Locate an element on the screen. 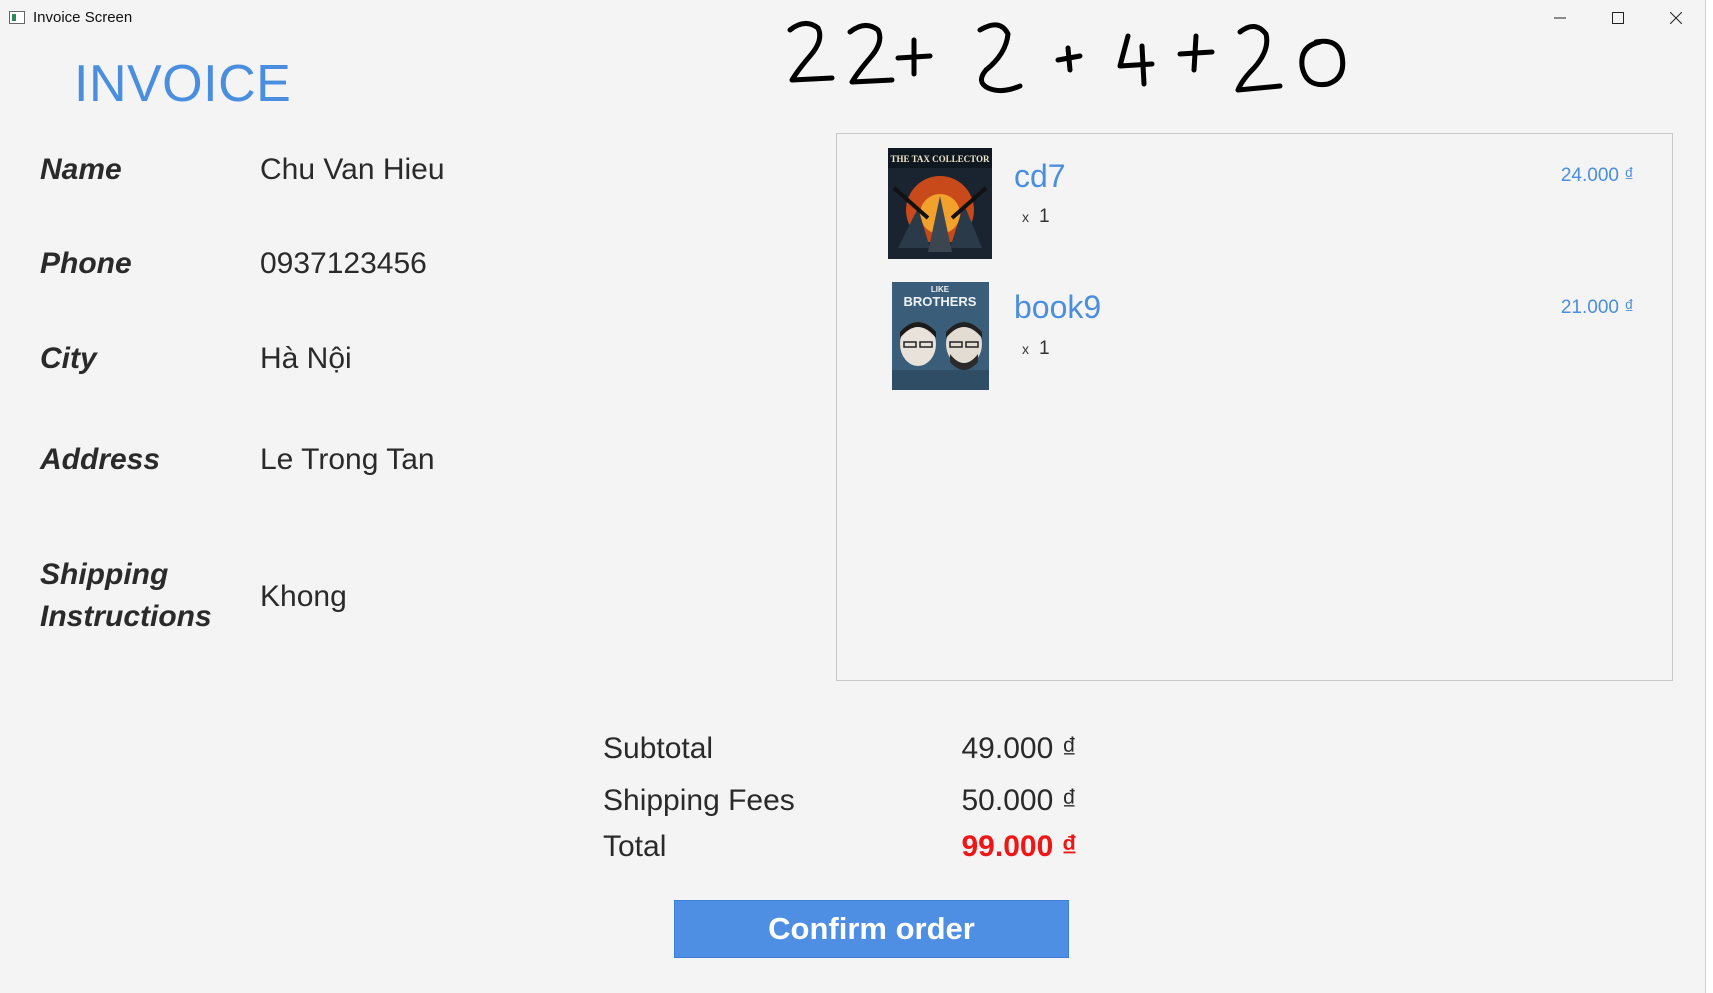 Image resolution: width=1713 pixels, height=993 pixels. invoice-heading: INVOICE is located at coordinates (183, 84).